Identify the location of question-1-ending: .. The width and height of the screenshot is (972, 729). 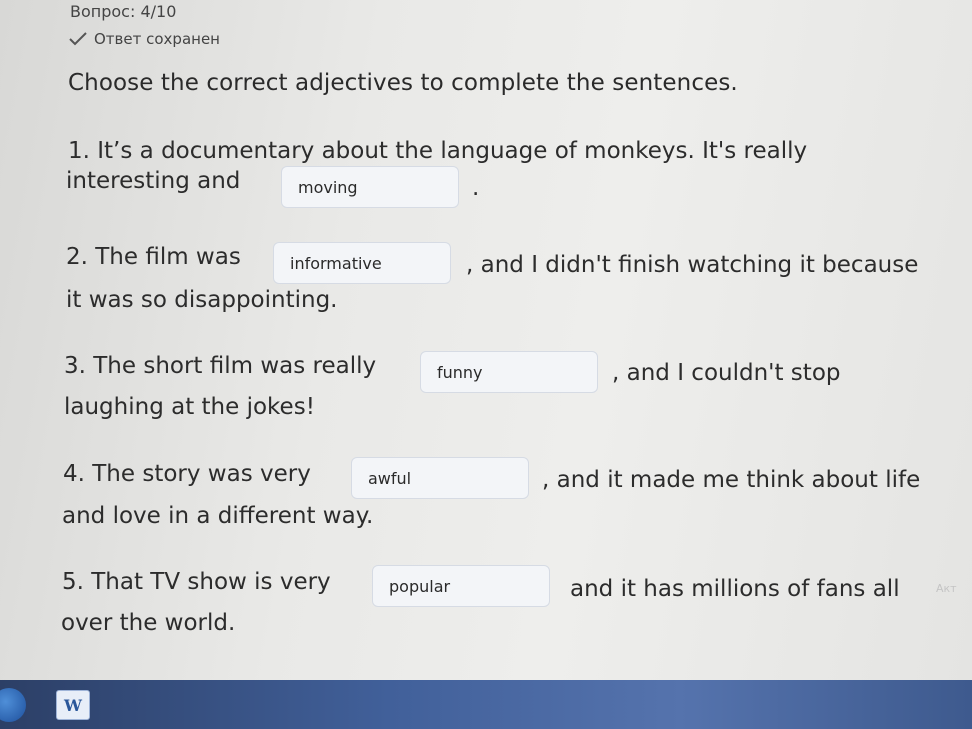
(476, 188).